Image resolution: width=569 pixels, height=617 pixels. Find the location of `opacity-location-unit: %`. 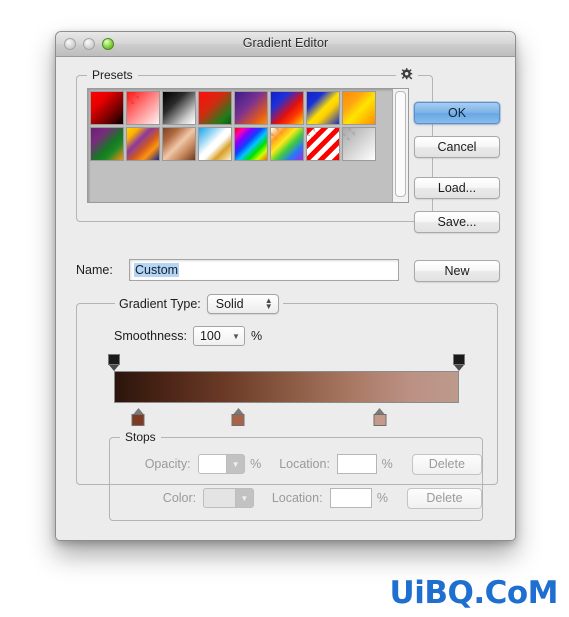

opacity-location-unit: % is located at coordinates (387, 464).